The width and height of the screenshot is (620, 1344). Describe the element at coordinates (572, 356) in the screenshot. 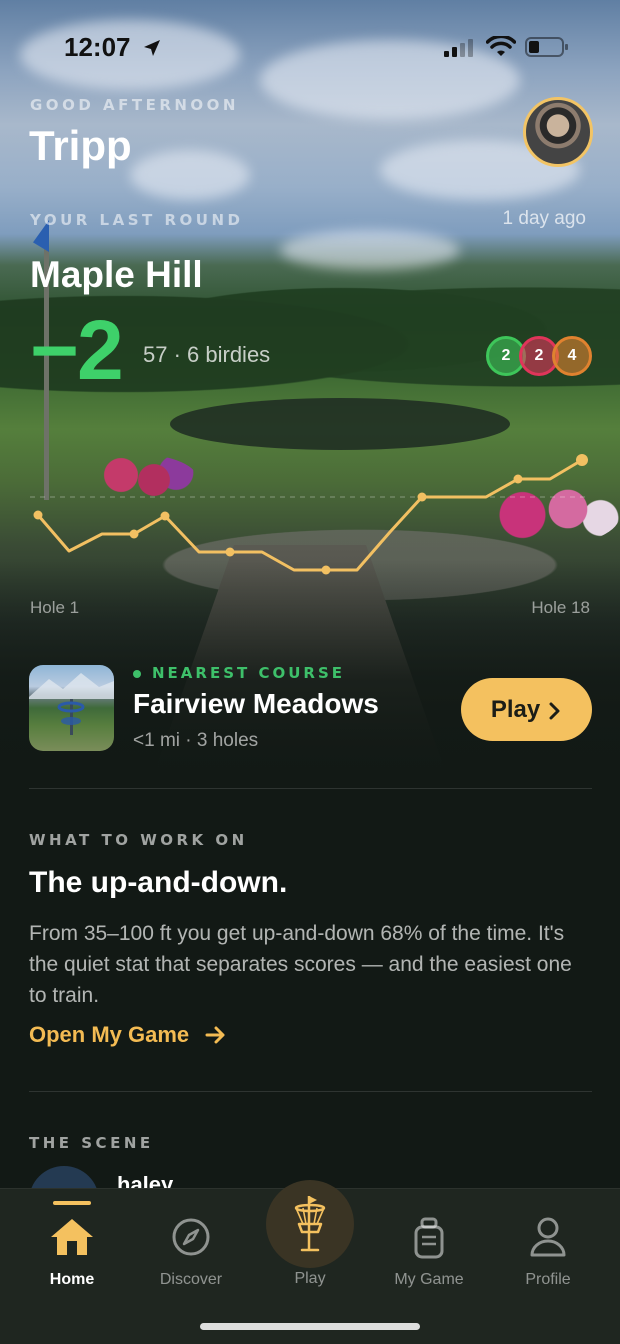

I see `score-badge: 4` at that location.